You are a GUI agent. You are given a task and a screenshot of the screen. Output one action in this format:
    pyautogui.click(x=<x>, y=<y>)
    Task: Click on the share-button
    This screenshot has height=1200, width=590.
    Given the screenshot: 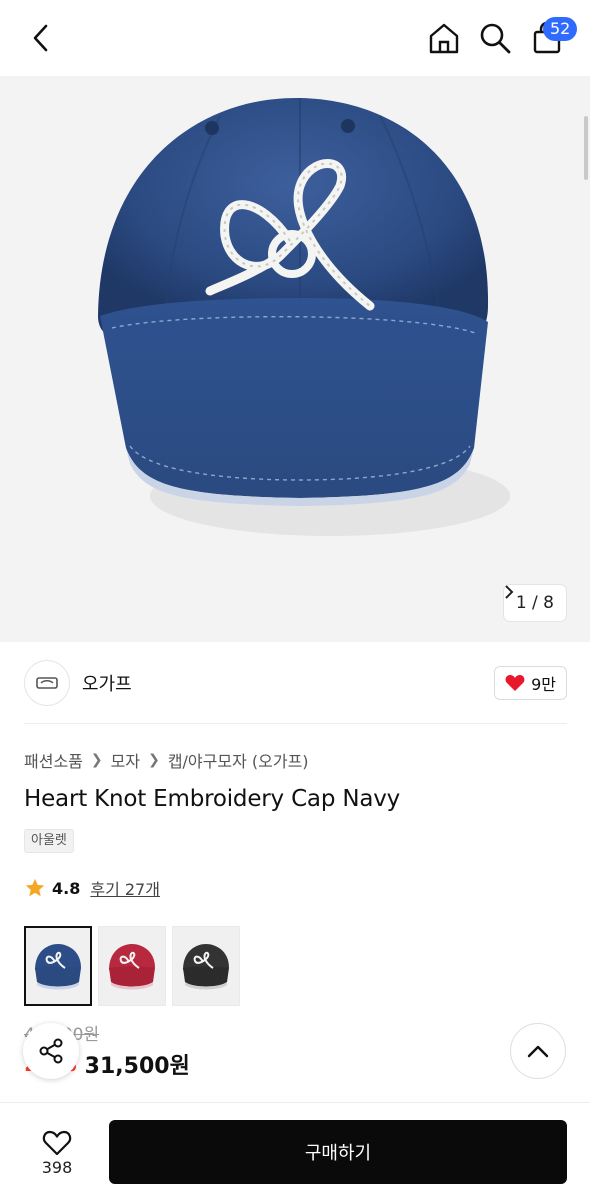 What is the action you would take?
    pyautogui.click(x=51, y=1051)
    